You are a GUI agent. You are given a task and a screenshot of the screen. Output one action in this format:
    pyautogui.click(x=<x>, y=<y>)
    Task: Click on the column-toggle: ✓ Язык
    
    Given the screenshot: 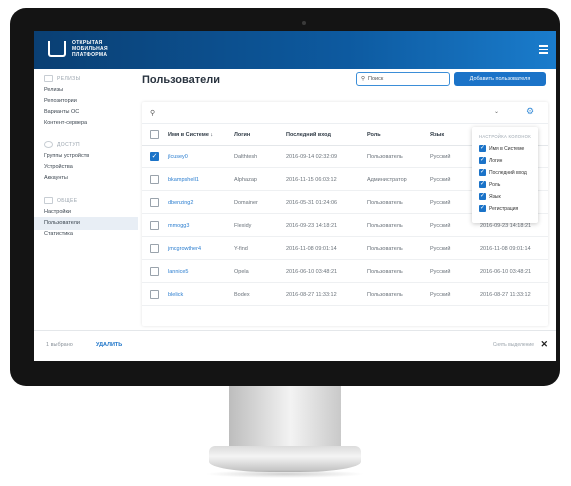 What is the action you would take?
    pyautogui.click(x=490, y=196)
    